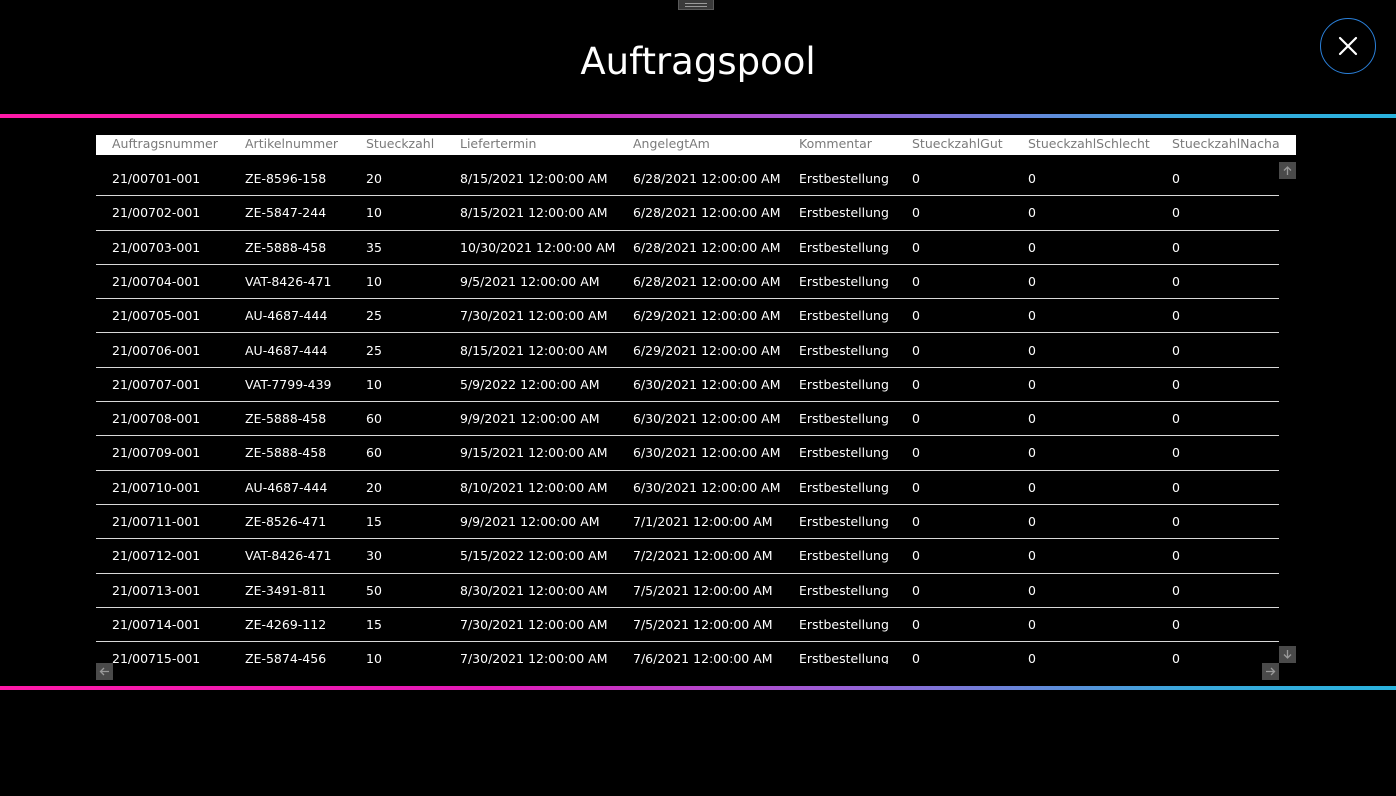 Image resolution: width=1396 pixels, height=796 pixels. What do you see at coordinates (534, 316) in the screenshot?
I see `cell-liefertermin: 7/30/2021 12:00:00 AM` at bounding box center [534, 316].